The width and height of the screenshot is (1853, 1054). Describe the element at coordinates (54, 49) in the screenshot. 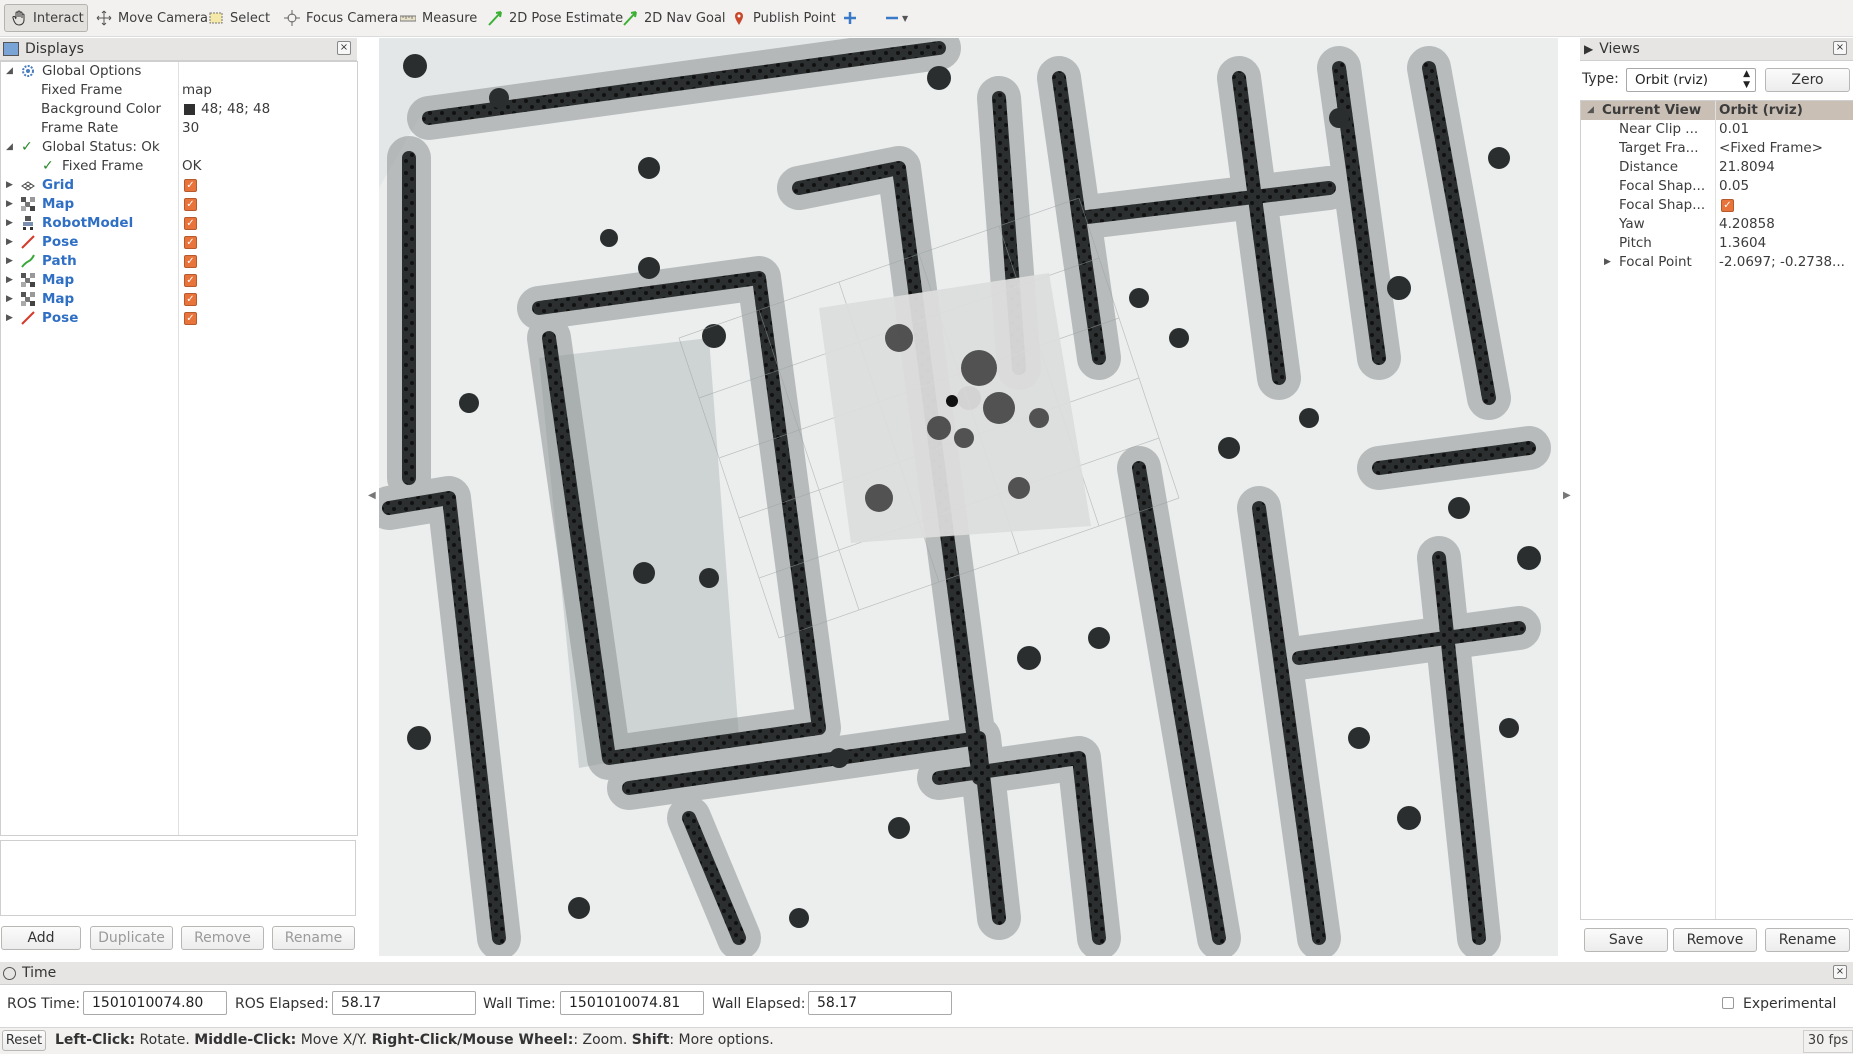

I see `displays-title: Displays` at that location.